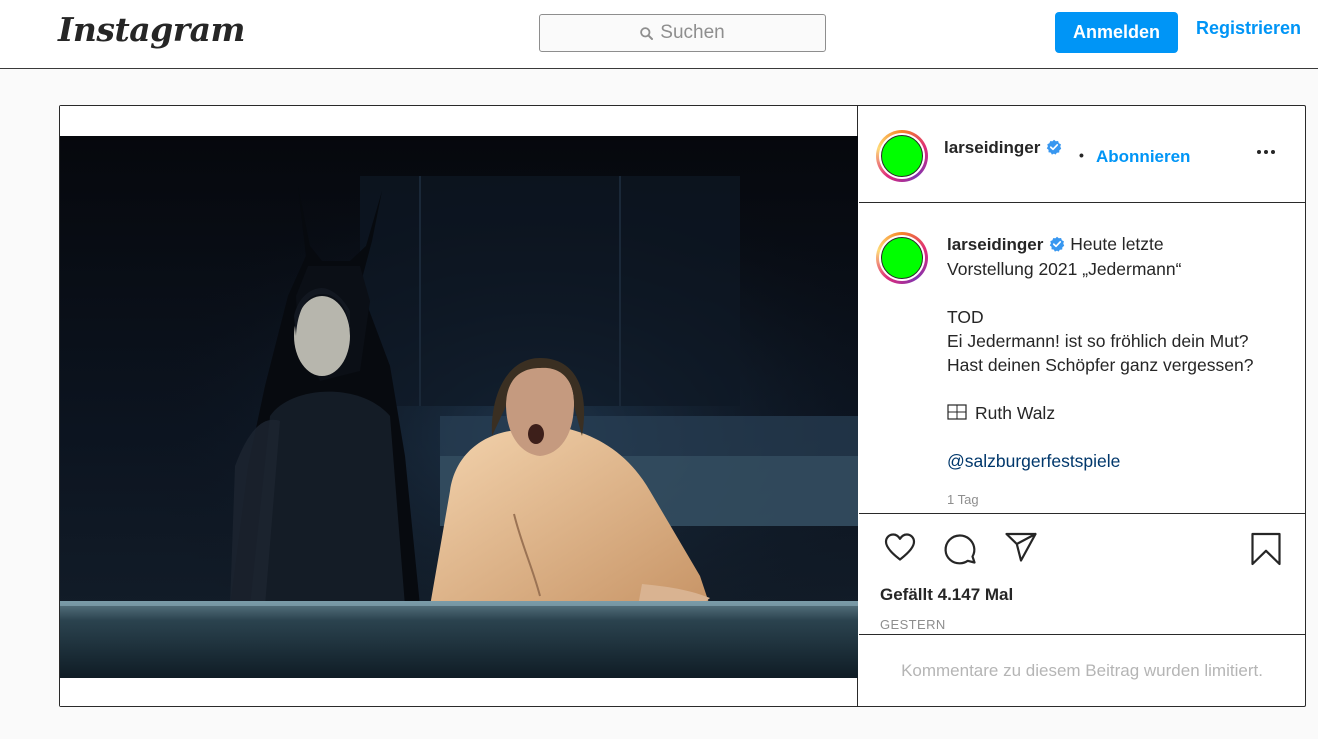  I want to click on post-header: larseidinger • Abonnieren, so click(1082, 154).